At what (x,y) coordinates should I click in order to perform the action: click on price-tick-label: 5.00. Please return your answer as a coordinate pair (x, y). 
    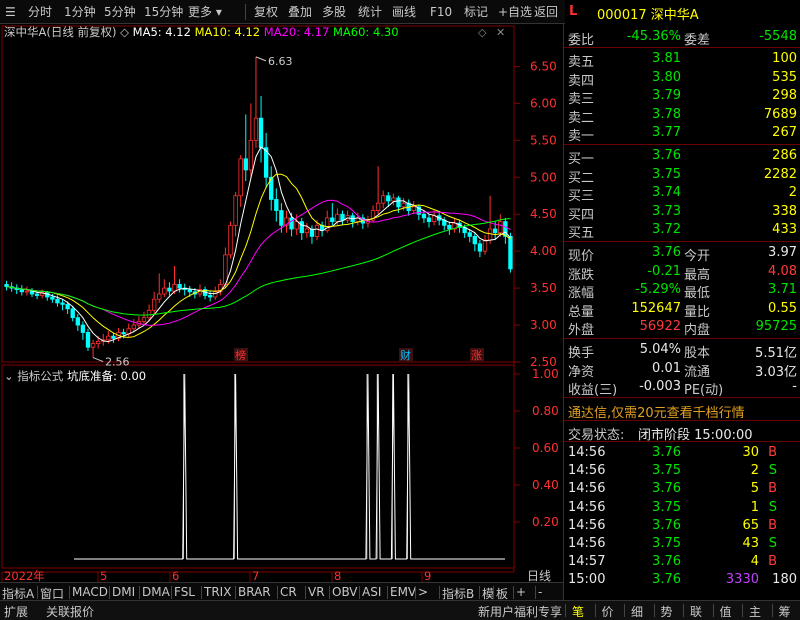
    Looking at the image, I should click on (543, 177).